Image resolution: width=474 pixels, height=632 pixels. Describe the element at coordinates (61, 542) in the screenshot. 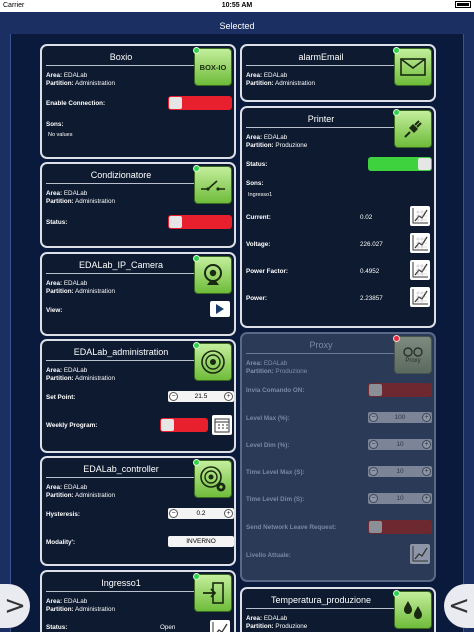

I see `modality-label: Modality':` at that location.